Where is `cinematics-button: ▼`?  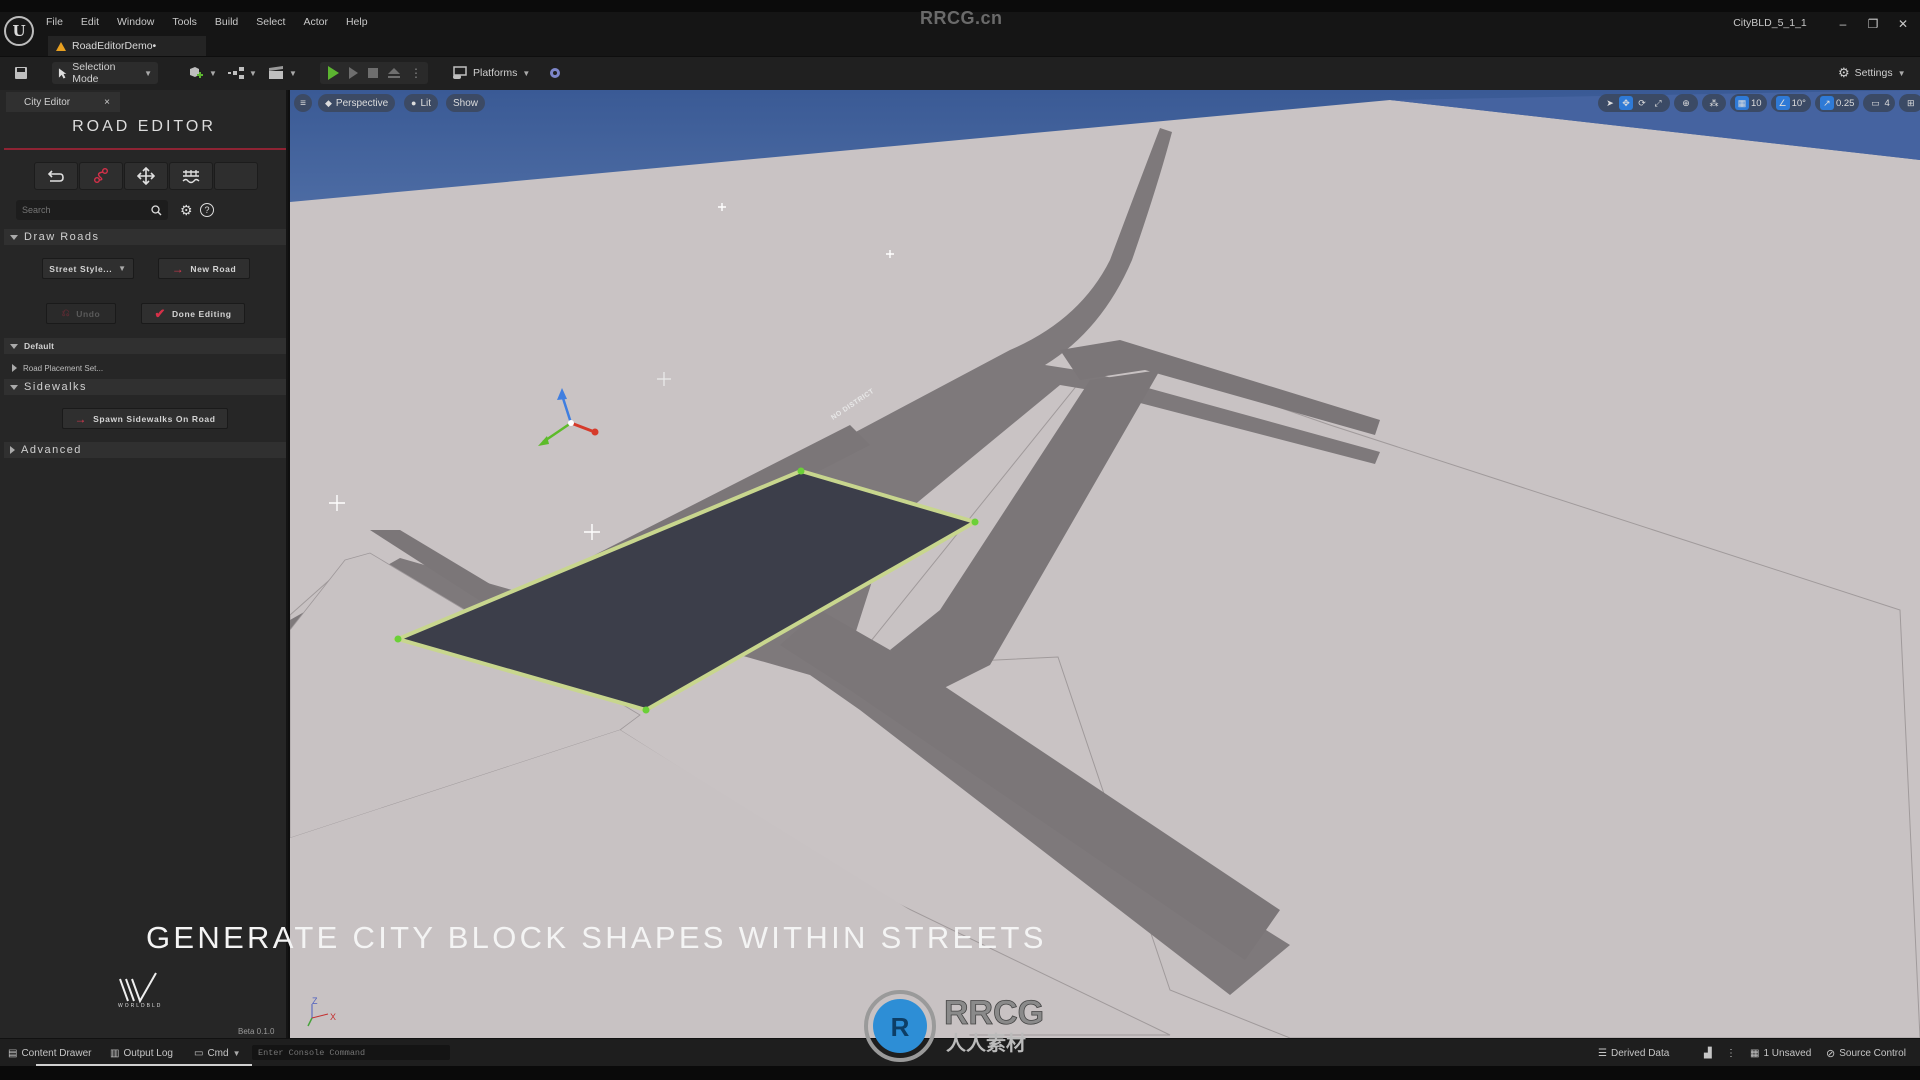
cinematics-button: ▼ is located at coordinates (282, 73).